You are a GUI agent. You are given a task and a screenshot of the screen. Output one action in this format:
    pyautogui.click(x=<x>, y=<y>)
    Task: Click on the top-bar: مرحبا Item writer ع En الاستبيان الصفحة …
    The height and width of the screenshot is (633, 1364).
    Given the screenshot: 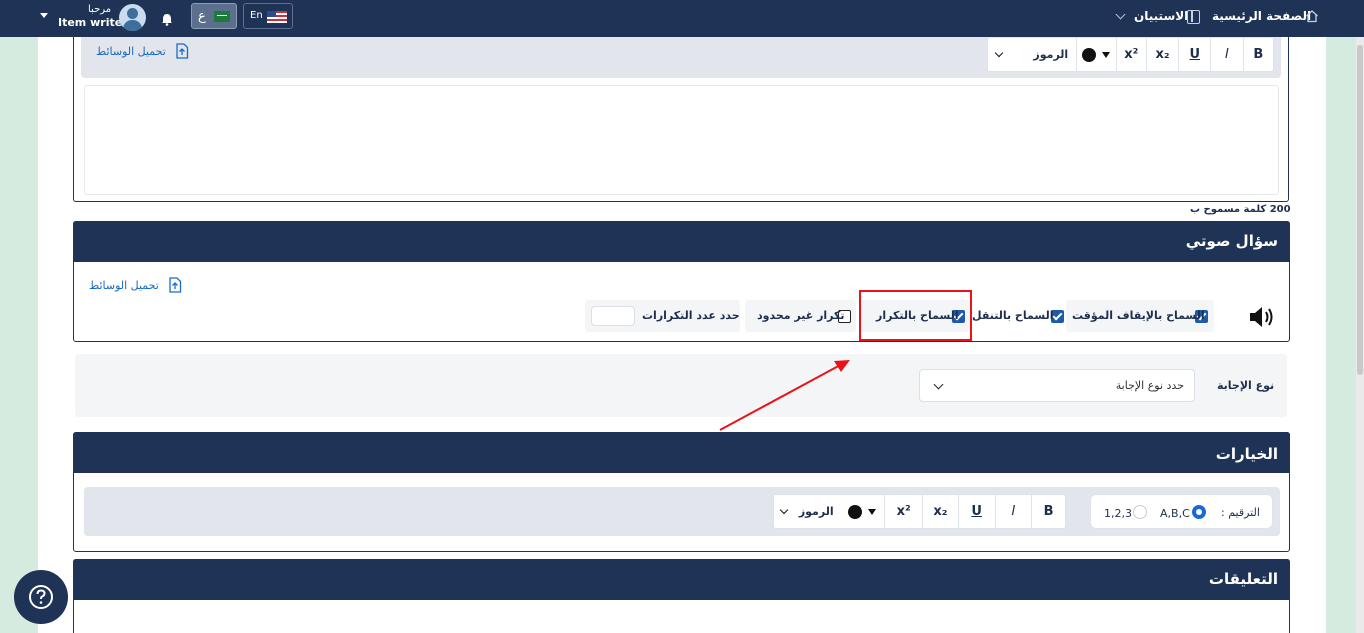 What is the action you would take?
    pyautogui.click(x=682, y=18)
    